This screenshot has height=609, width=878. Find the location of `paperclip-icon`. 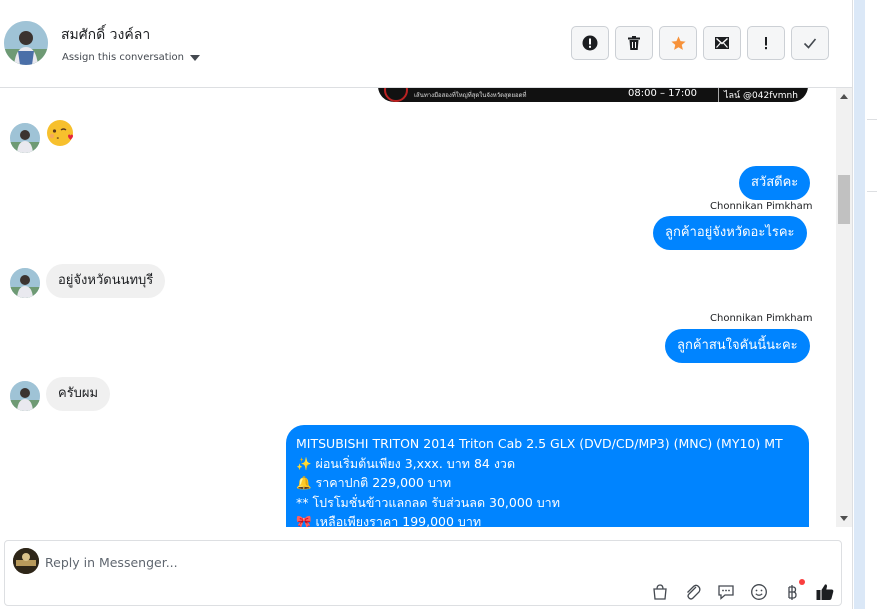

paperclip-icon is located at coordinates (693, 592).